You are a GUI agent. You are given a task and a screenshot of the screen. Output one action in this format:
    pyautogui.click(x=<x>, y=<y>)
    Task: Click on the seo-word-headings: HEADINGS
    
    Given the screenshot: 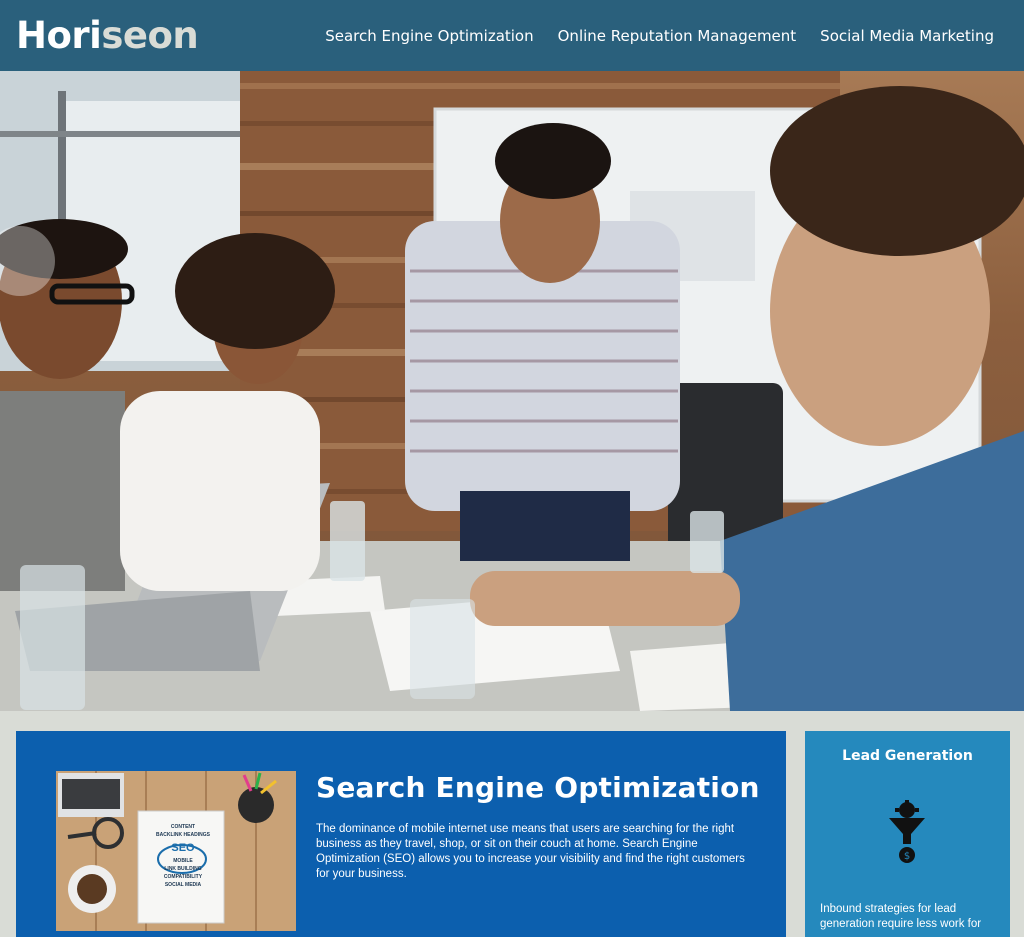 What is the action you would take?
    pyautogui.click(x=196, y=835)
    